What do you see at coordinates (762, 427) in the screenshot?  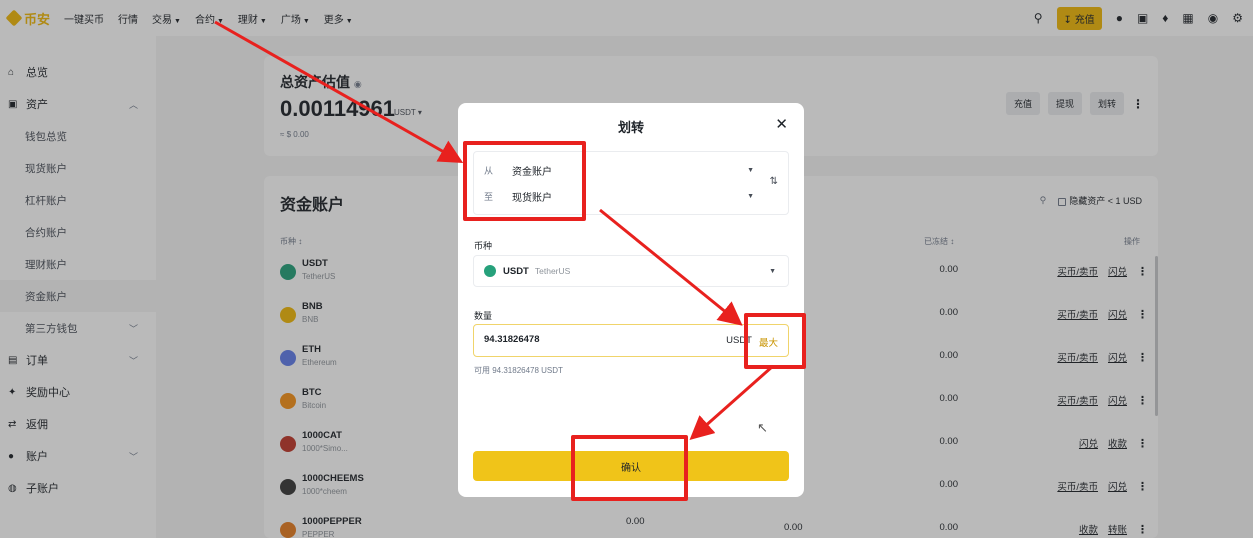 I see `mouse-cursor-icon: ↖` at bounding box center [762, 427].